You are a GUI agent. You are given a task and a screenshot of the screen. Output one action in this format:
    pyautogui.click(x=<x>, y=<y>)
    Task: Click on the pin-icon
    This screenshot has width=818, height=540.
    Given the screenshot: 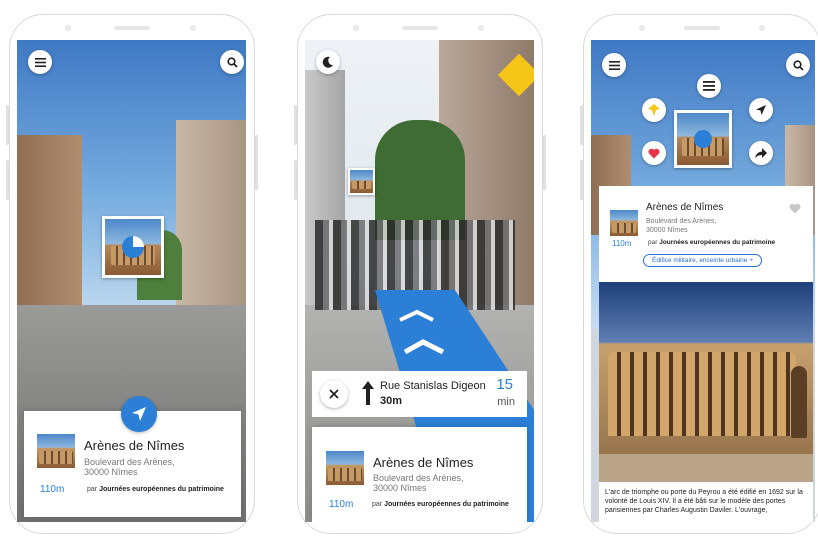 What is the action you would take?
    pyautogui.click(x=654, y=110)
    